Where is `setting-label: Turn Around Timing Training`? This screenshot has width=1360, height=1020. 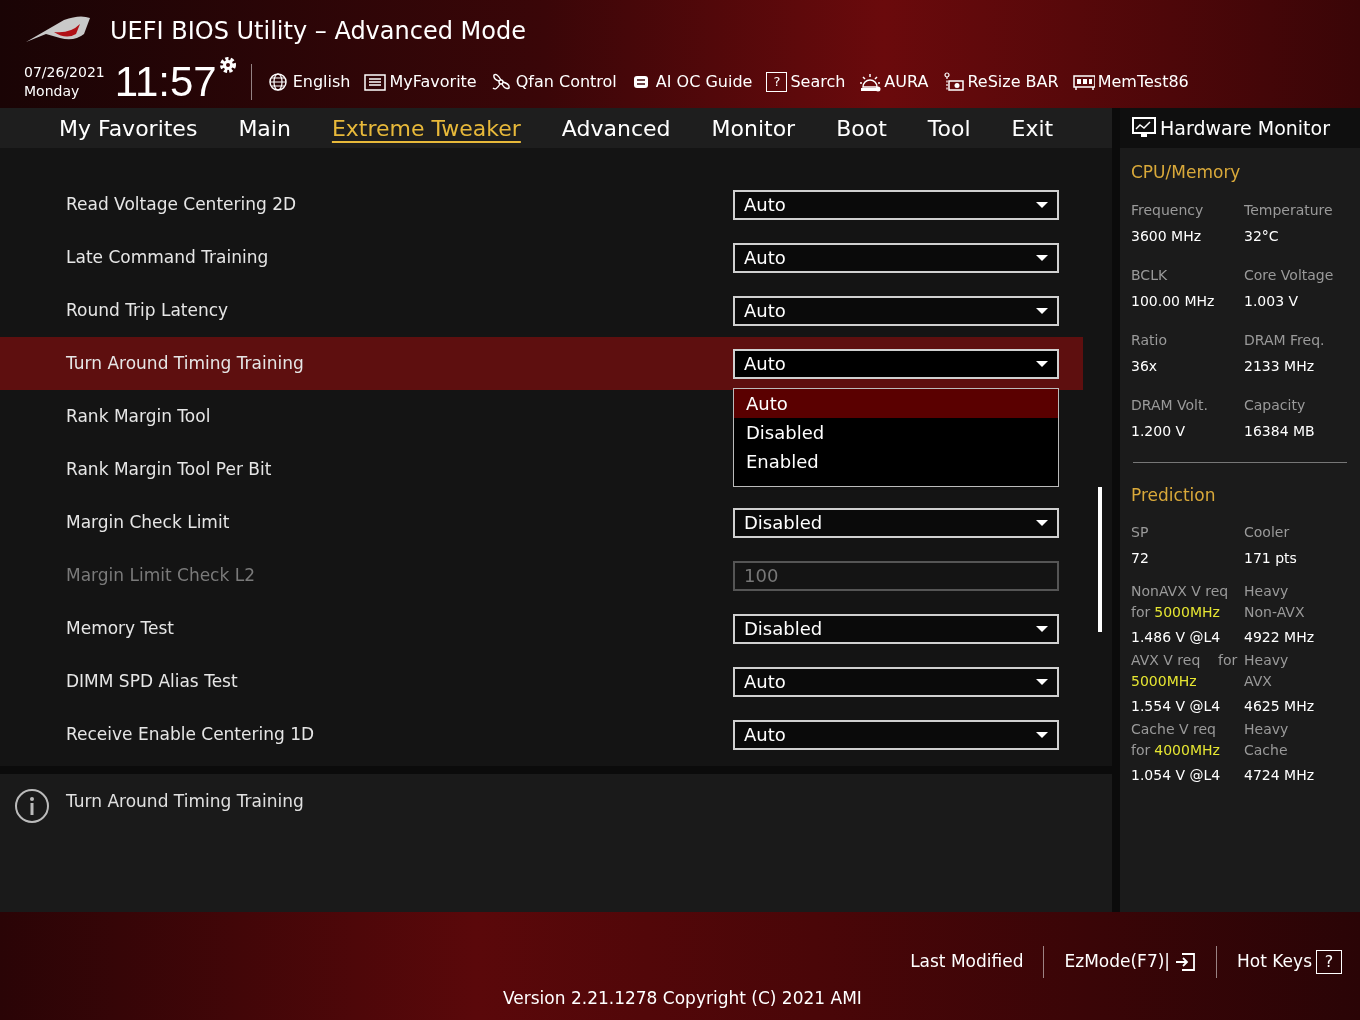 setting-label: Turn Around Timing Training is located at coordinates (185, 363).